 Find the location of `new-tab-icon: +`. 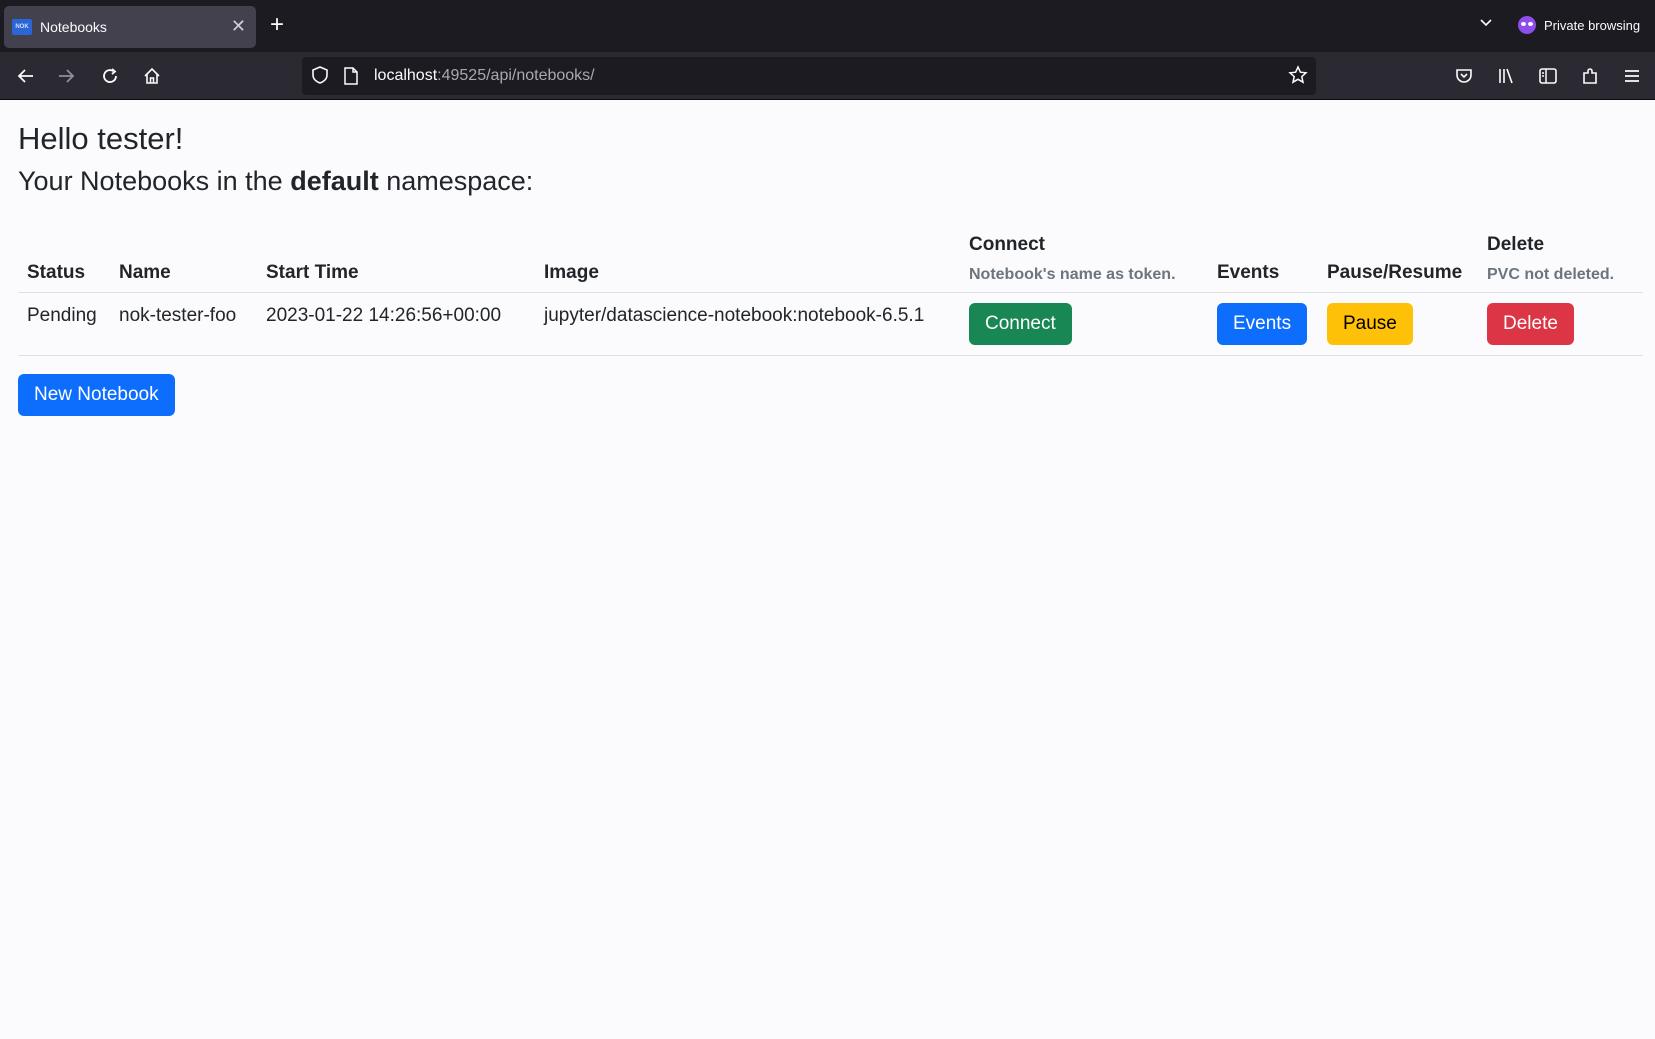

new-tab-icon: + is located at coordinates (277, 25).